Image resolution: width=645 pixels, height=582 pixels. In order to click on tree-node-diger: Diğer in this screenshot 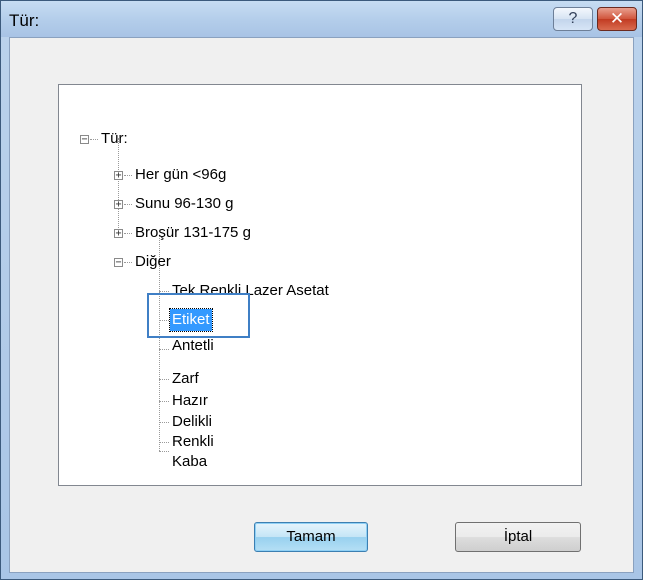, I will do `click(153, 262)`.